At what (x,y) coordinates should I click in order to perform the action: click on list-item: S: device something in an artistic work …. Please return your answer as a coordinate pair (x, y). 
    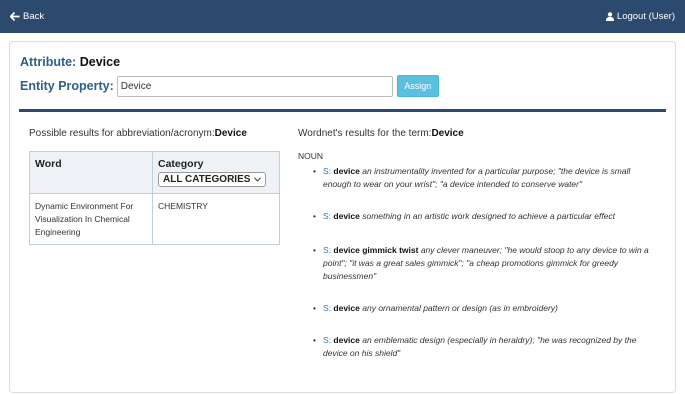
    Looking at the image, I should click on (479, 216).